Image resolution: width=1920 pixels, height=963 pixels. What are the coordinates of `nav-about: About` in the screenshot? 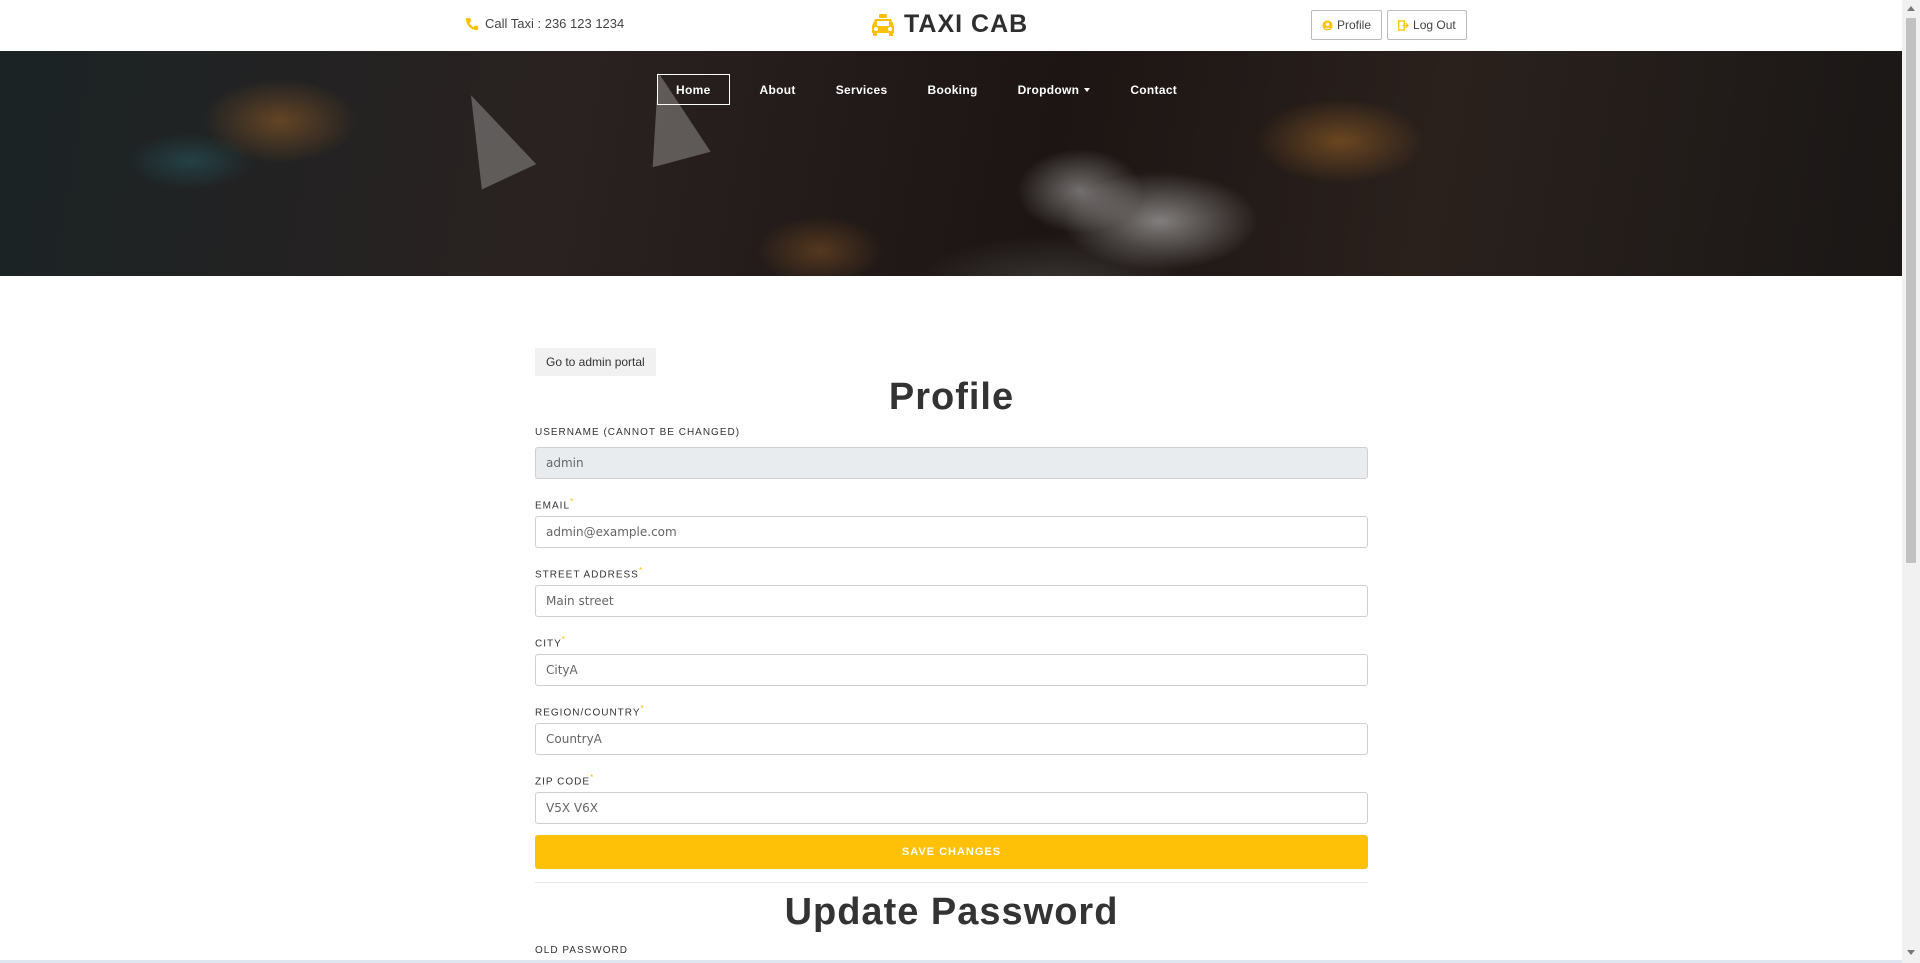 It's located at (778, 89).